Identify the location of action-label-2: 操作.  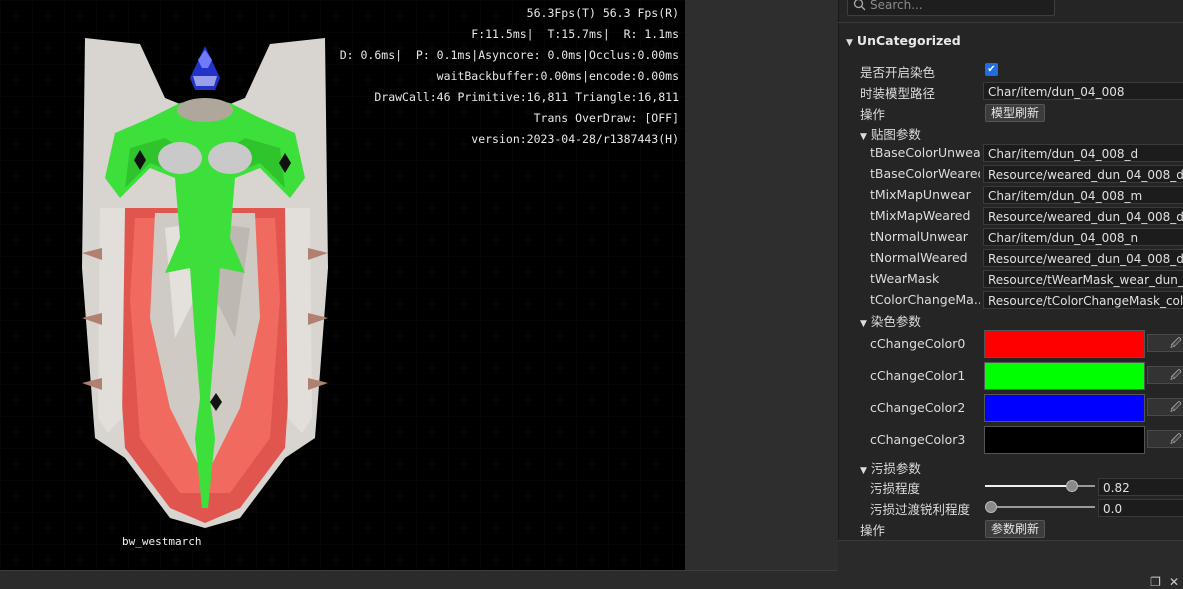
(873, 530).